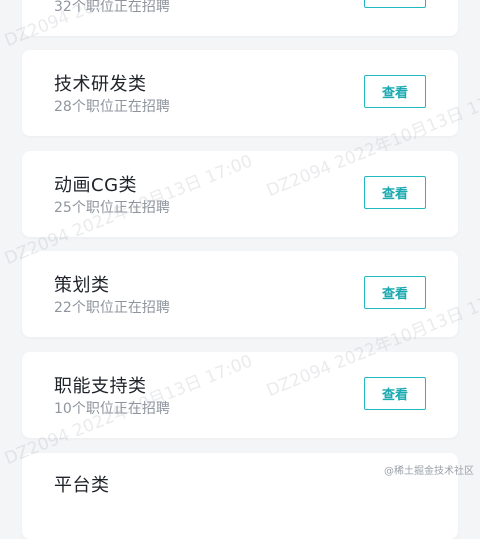 The height and width of the screenshot is (539, 480). Describe the element at coordinates (112, 208) in the screenshot. I see `card-subtitle: 25个职位正在招聘` at that location.